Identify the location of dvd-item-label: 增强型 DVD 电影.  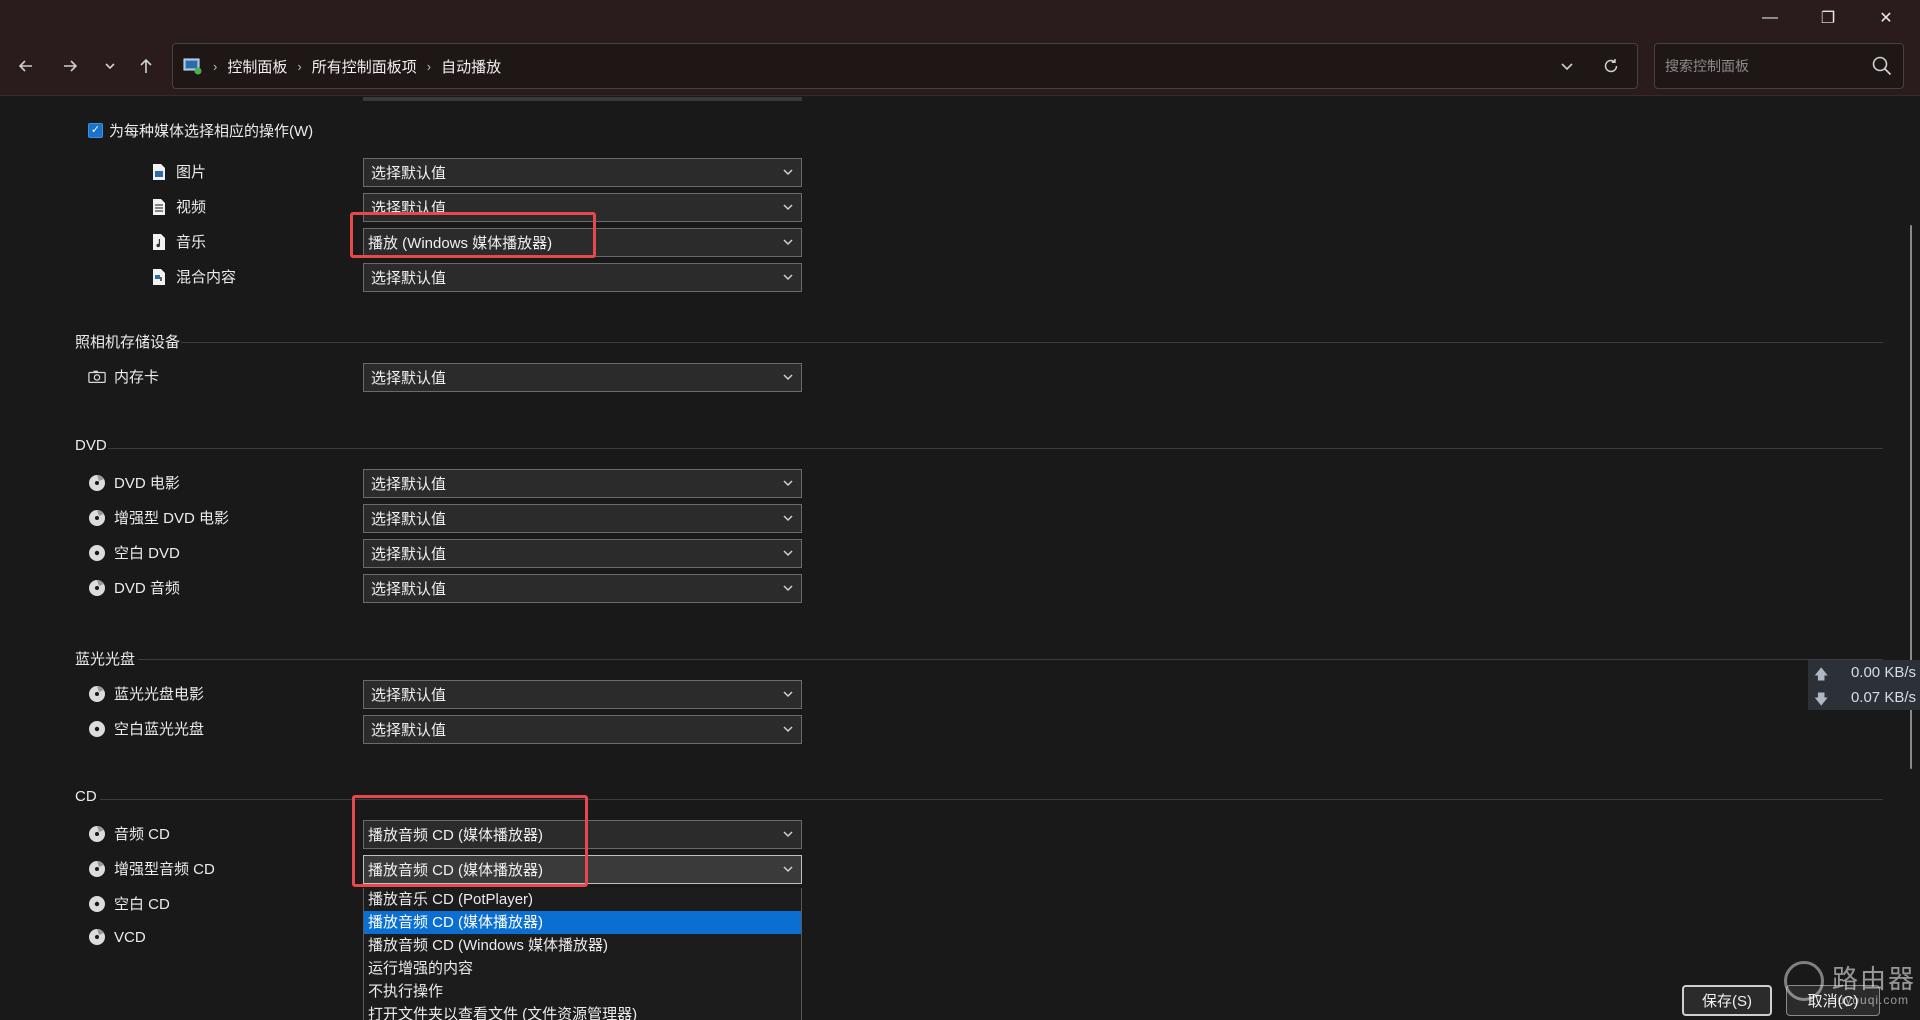
(172, 518).